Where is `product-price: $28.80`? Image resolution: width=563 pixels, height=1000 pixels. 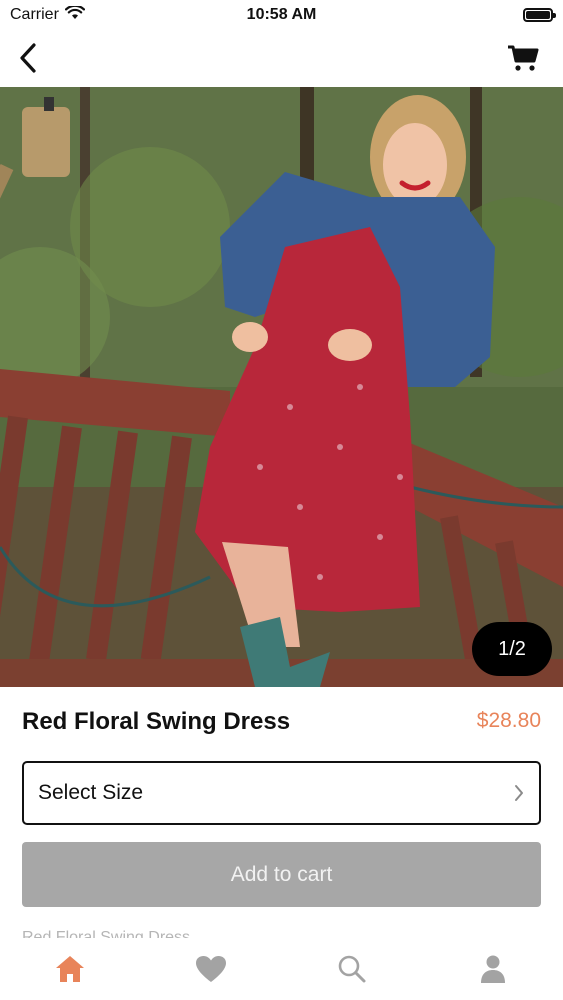 product-price: $28.80 is located at coordinates (508, 720).